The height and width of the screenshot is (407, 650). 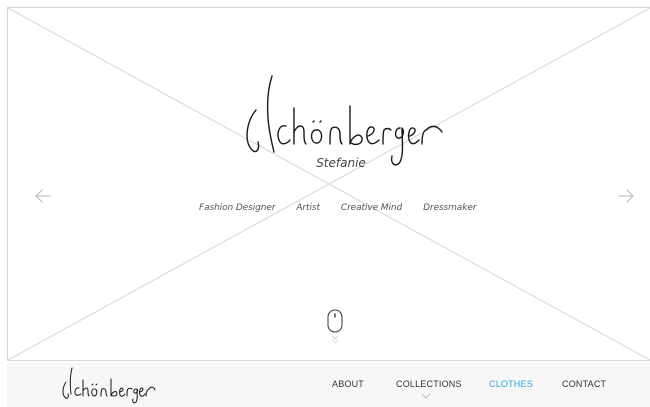 What do you see at coordinates (348, 384) in the screenshot?
I see `nav-item-about: ABOUT` at bounding box center [348, 384].